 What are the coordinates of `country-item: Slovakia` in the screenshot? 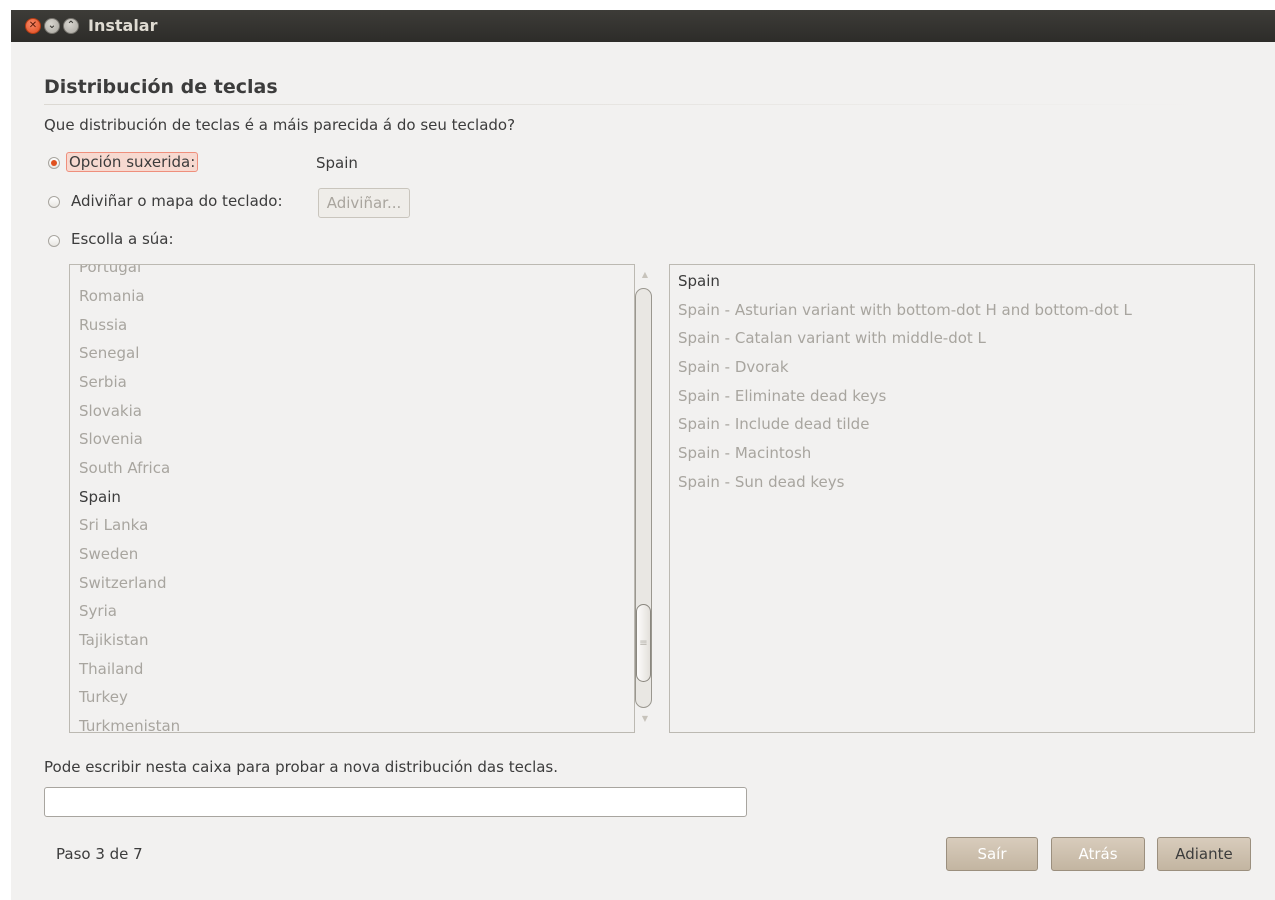 It's located at (110, 411).